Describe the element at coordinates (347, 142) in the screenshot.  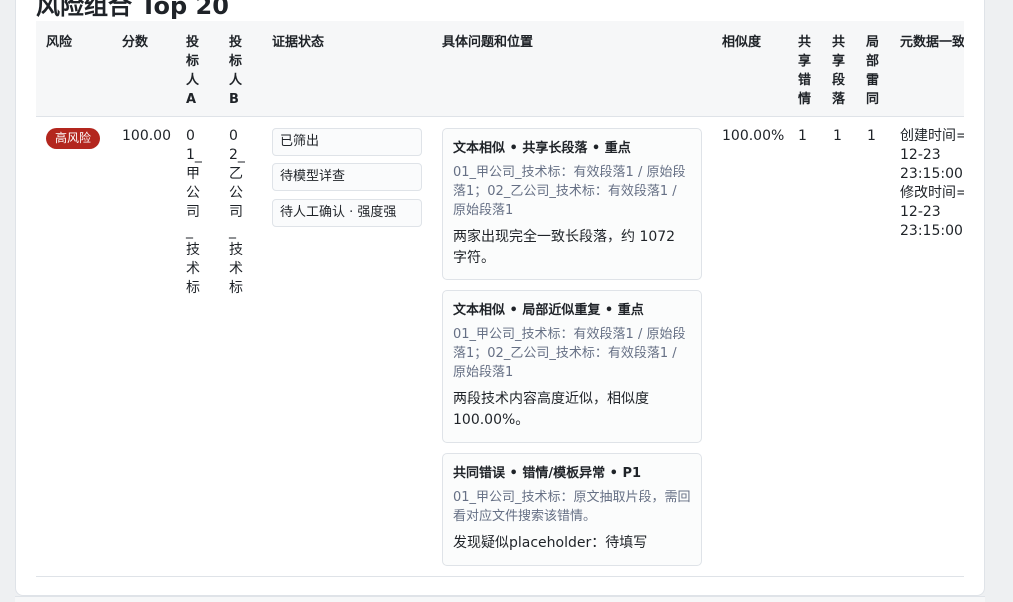
I see `status-filtered: 已筛出` at that location.